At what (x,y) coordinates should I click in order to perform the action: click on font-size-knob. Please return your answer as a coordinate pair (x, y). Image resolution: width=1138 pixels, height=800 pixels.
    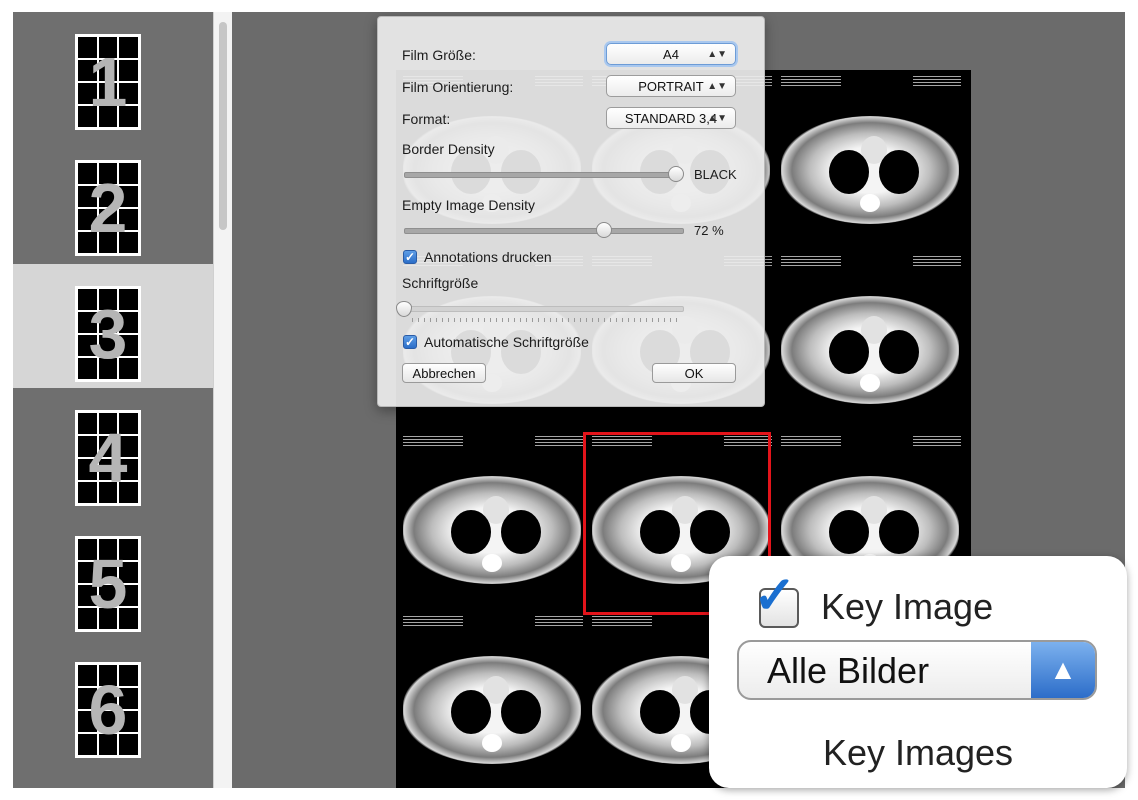
    Looking at the image, I should click on (404, 309).